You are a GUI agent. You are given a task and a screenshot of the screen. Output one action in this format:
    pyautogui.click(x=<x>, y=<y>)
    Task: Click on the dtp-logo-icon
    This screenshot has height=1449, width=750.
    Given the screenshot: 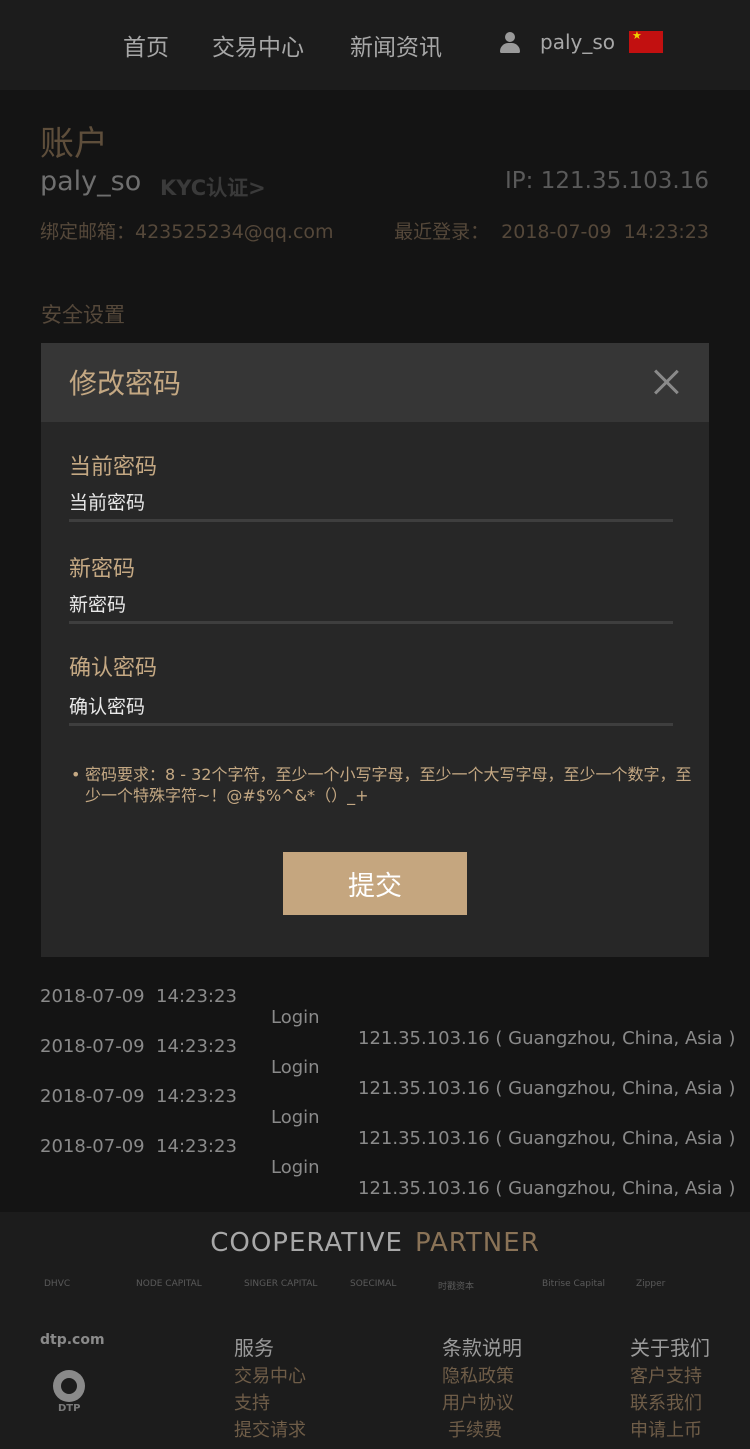 What is the action you would take?
    pyautogui.click(x=69, y=1386)
    